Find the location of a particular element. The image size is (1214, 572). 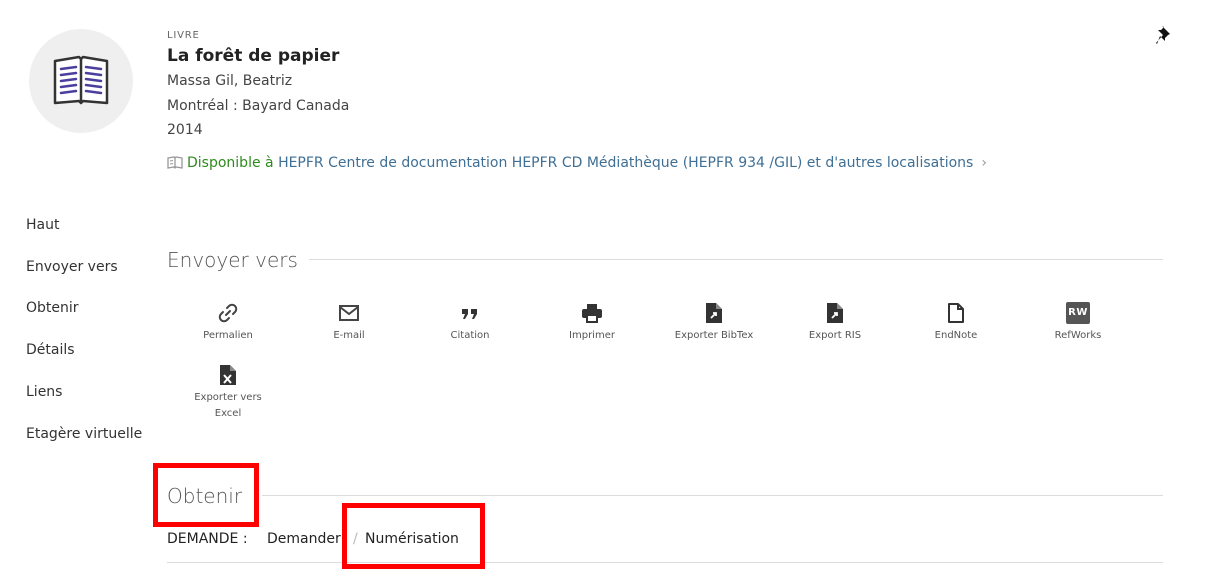

link-icon is located at coordinates (228, 313).